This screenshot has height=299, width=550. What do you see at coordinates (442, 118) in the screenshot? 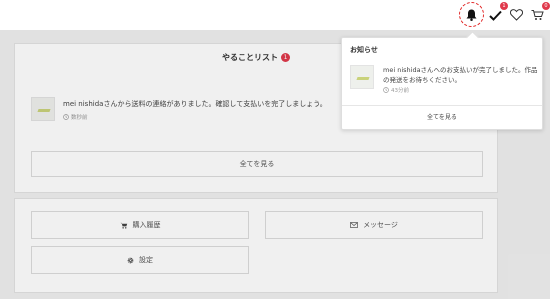
I see `notifications-view-all-link: 全てを見る` at bounding box center [442, 118].